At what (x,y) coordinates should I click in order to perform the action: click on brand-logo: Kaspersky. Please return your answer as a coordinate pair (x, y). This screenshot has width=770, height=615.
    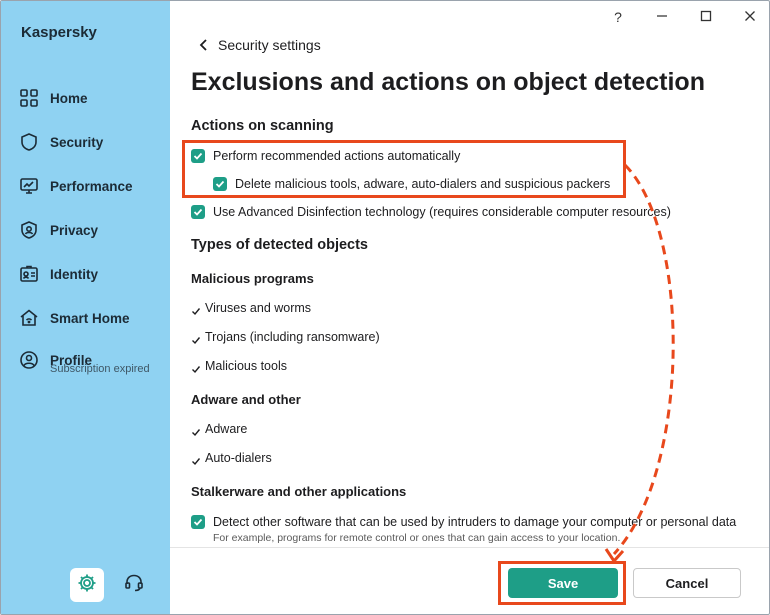
    Looking at the image, I should click on (59, 32).